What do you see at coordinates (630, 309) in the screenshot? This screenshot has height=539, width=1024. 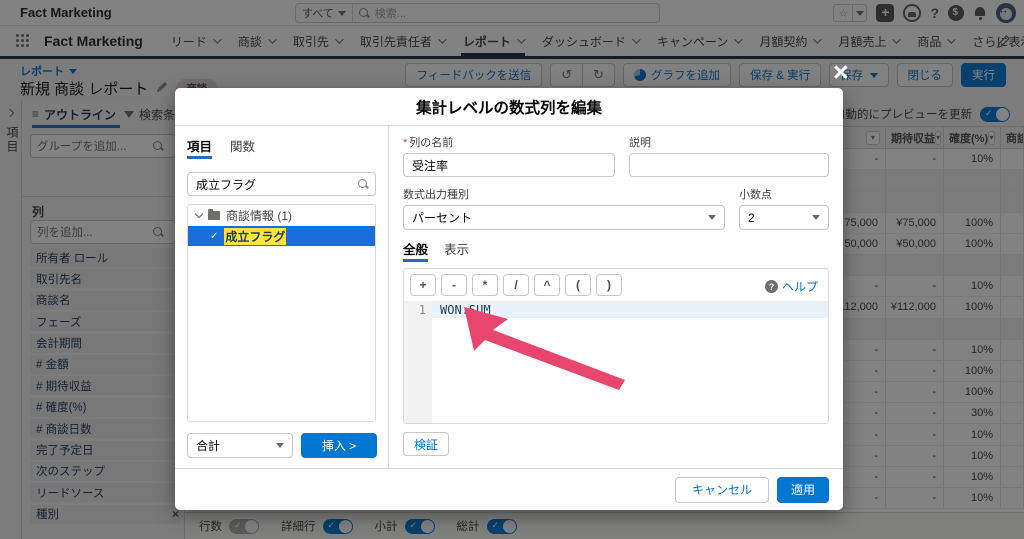 I see `formula-text: WON:SUM` at bounding box center [630, 309].